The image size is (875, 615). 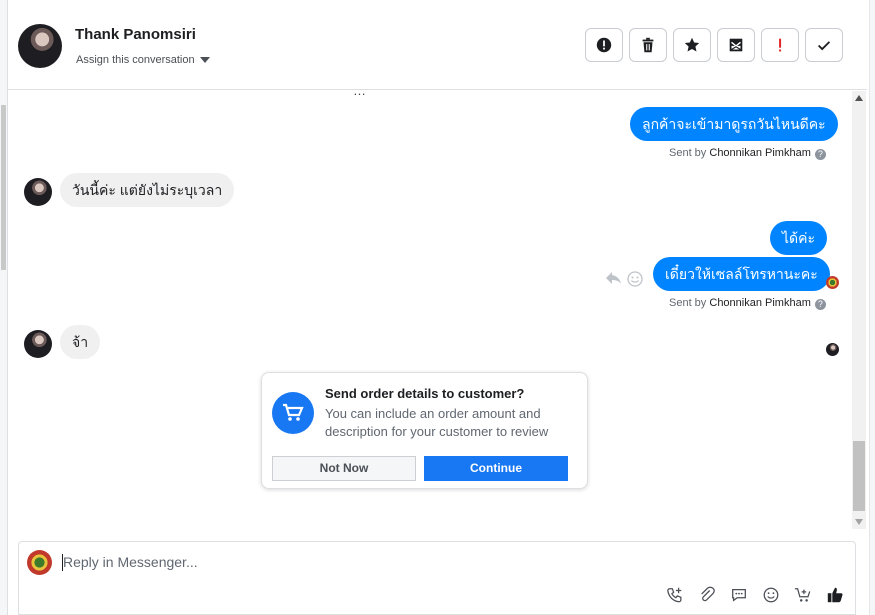 What do you see at coordinates (135, 34) in the screenshot?
I see `contact-name: Thank Panomsiri` at bounding box center [135, 34].